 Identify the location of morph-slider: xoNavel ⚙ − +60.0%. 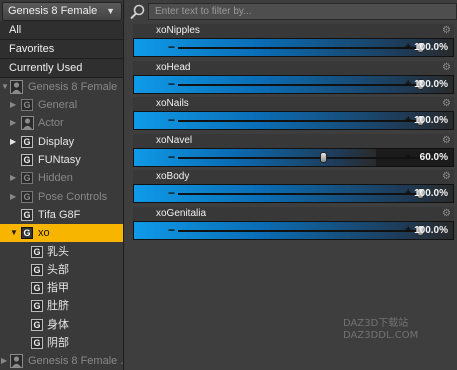
(293, 151).